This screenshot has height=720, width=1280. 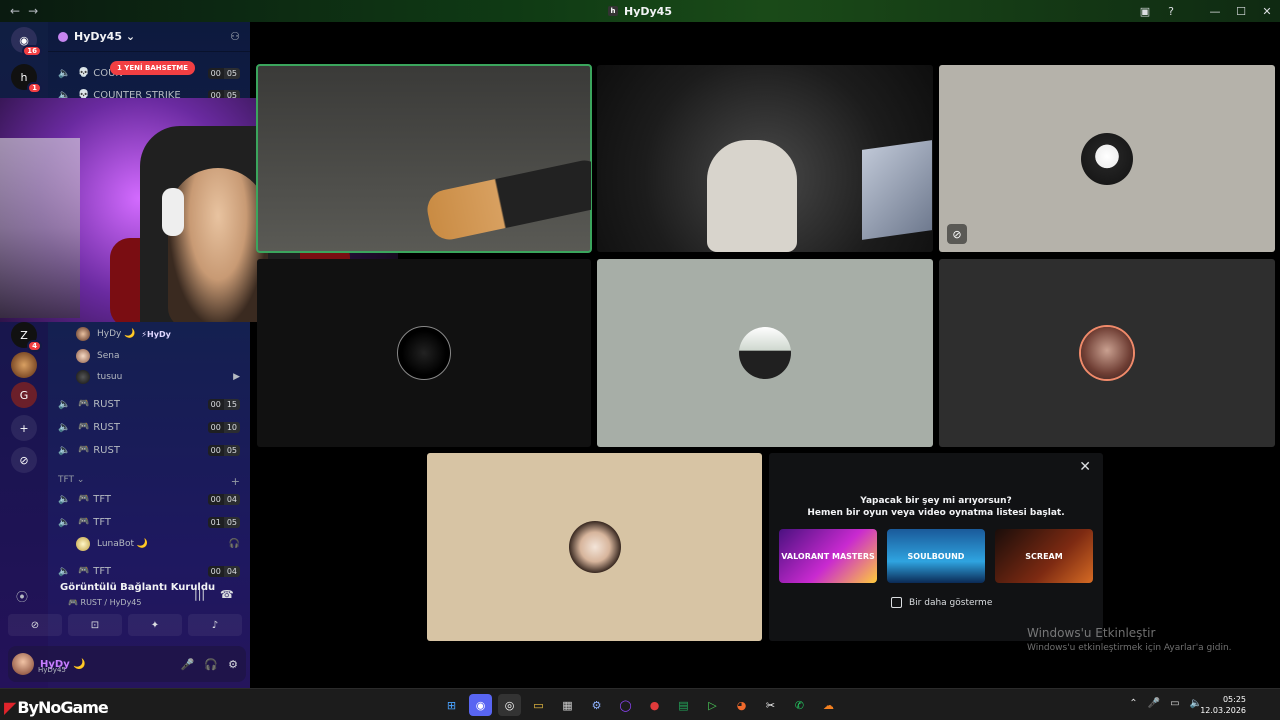 What do you see at coordinates (596, 705) in the screenshot?
I see `steam-icon: ⚙` at bounding box center [596, 705].